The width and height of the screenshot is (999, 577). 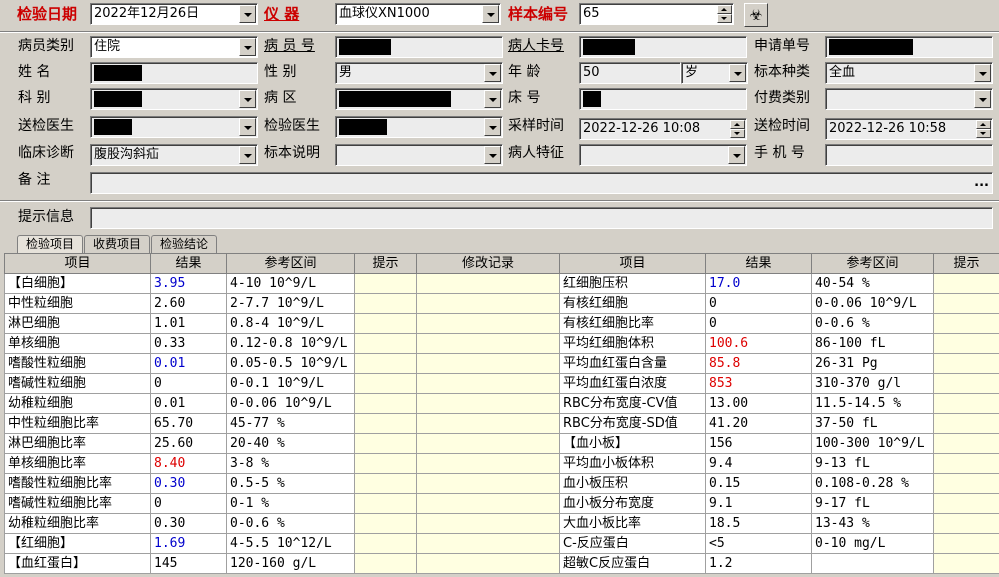 What do you see at coordinates (872, 443) in the screenshot?
I see `result-reference-range: 100-300 10^9/L` at bounding box center [872, 443].